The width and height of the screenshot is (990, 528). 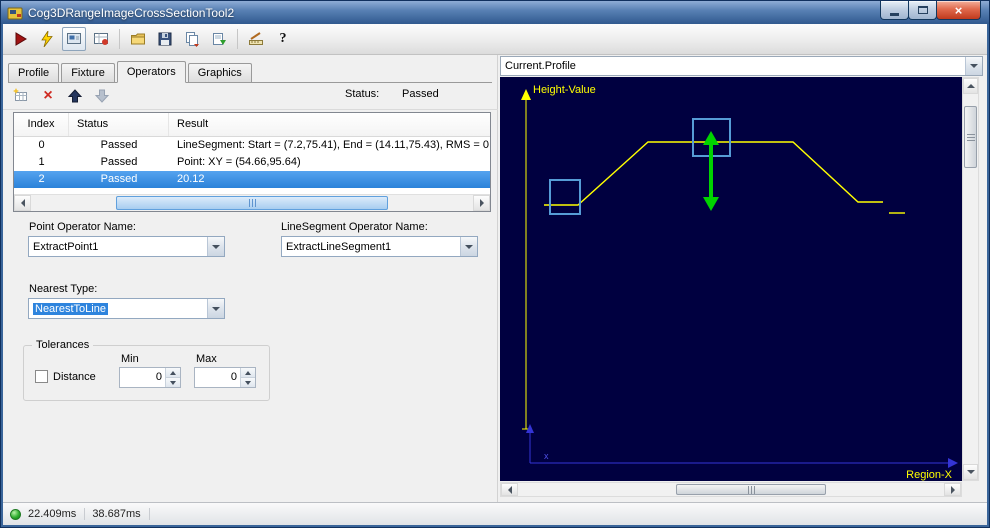 I want to click on toolbar-separator, so click(x=119, y=39).